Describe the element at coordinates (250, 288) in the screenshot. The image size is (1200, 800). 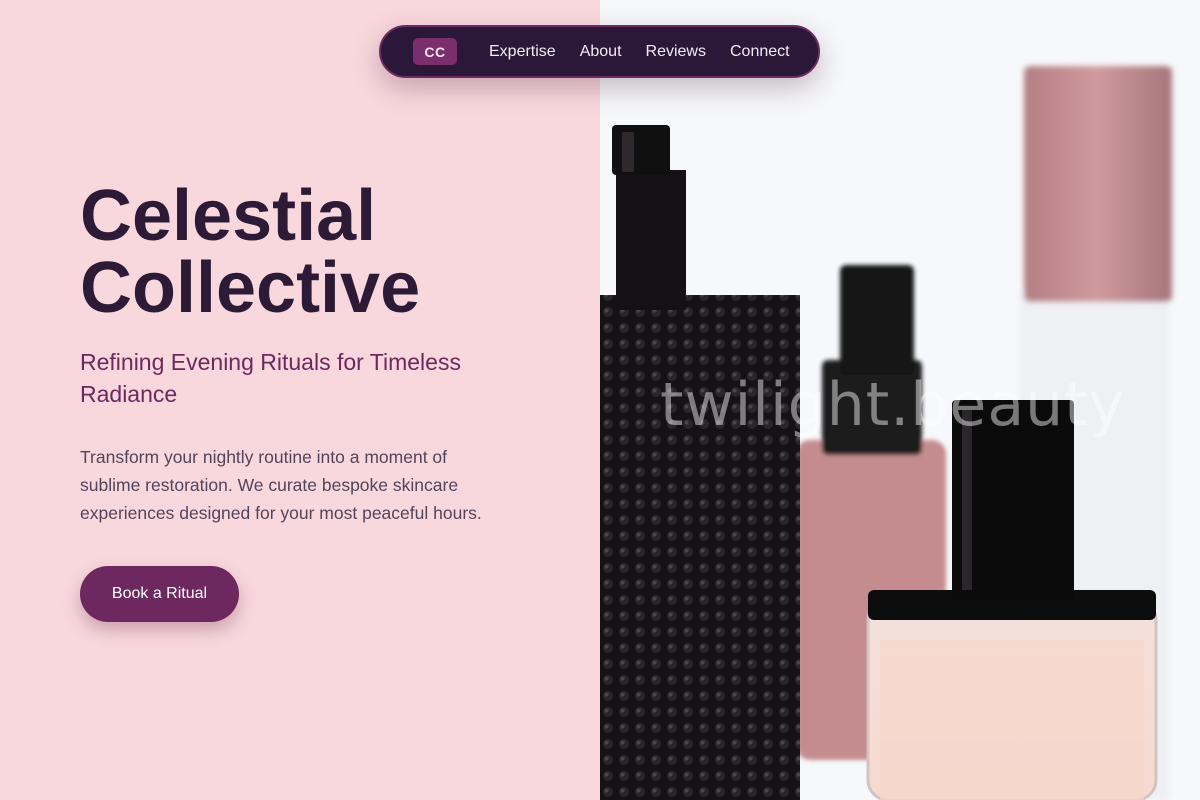
I see `hero-title-line2: Collective` at that location.